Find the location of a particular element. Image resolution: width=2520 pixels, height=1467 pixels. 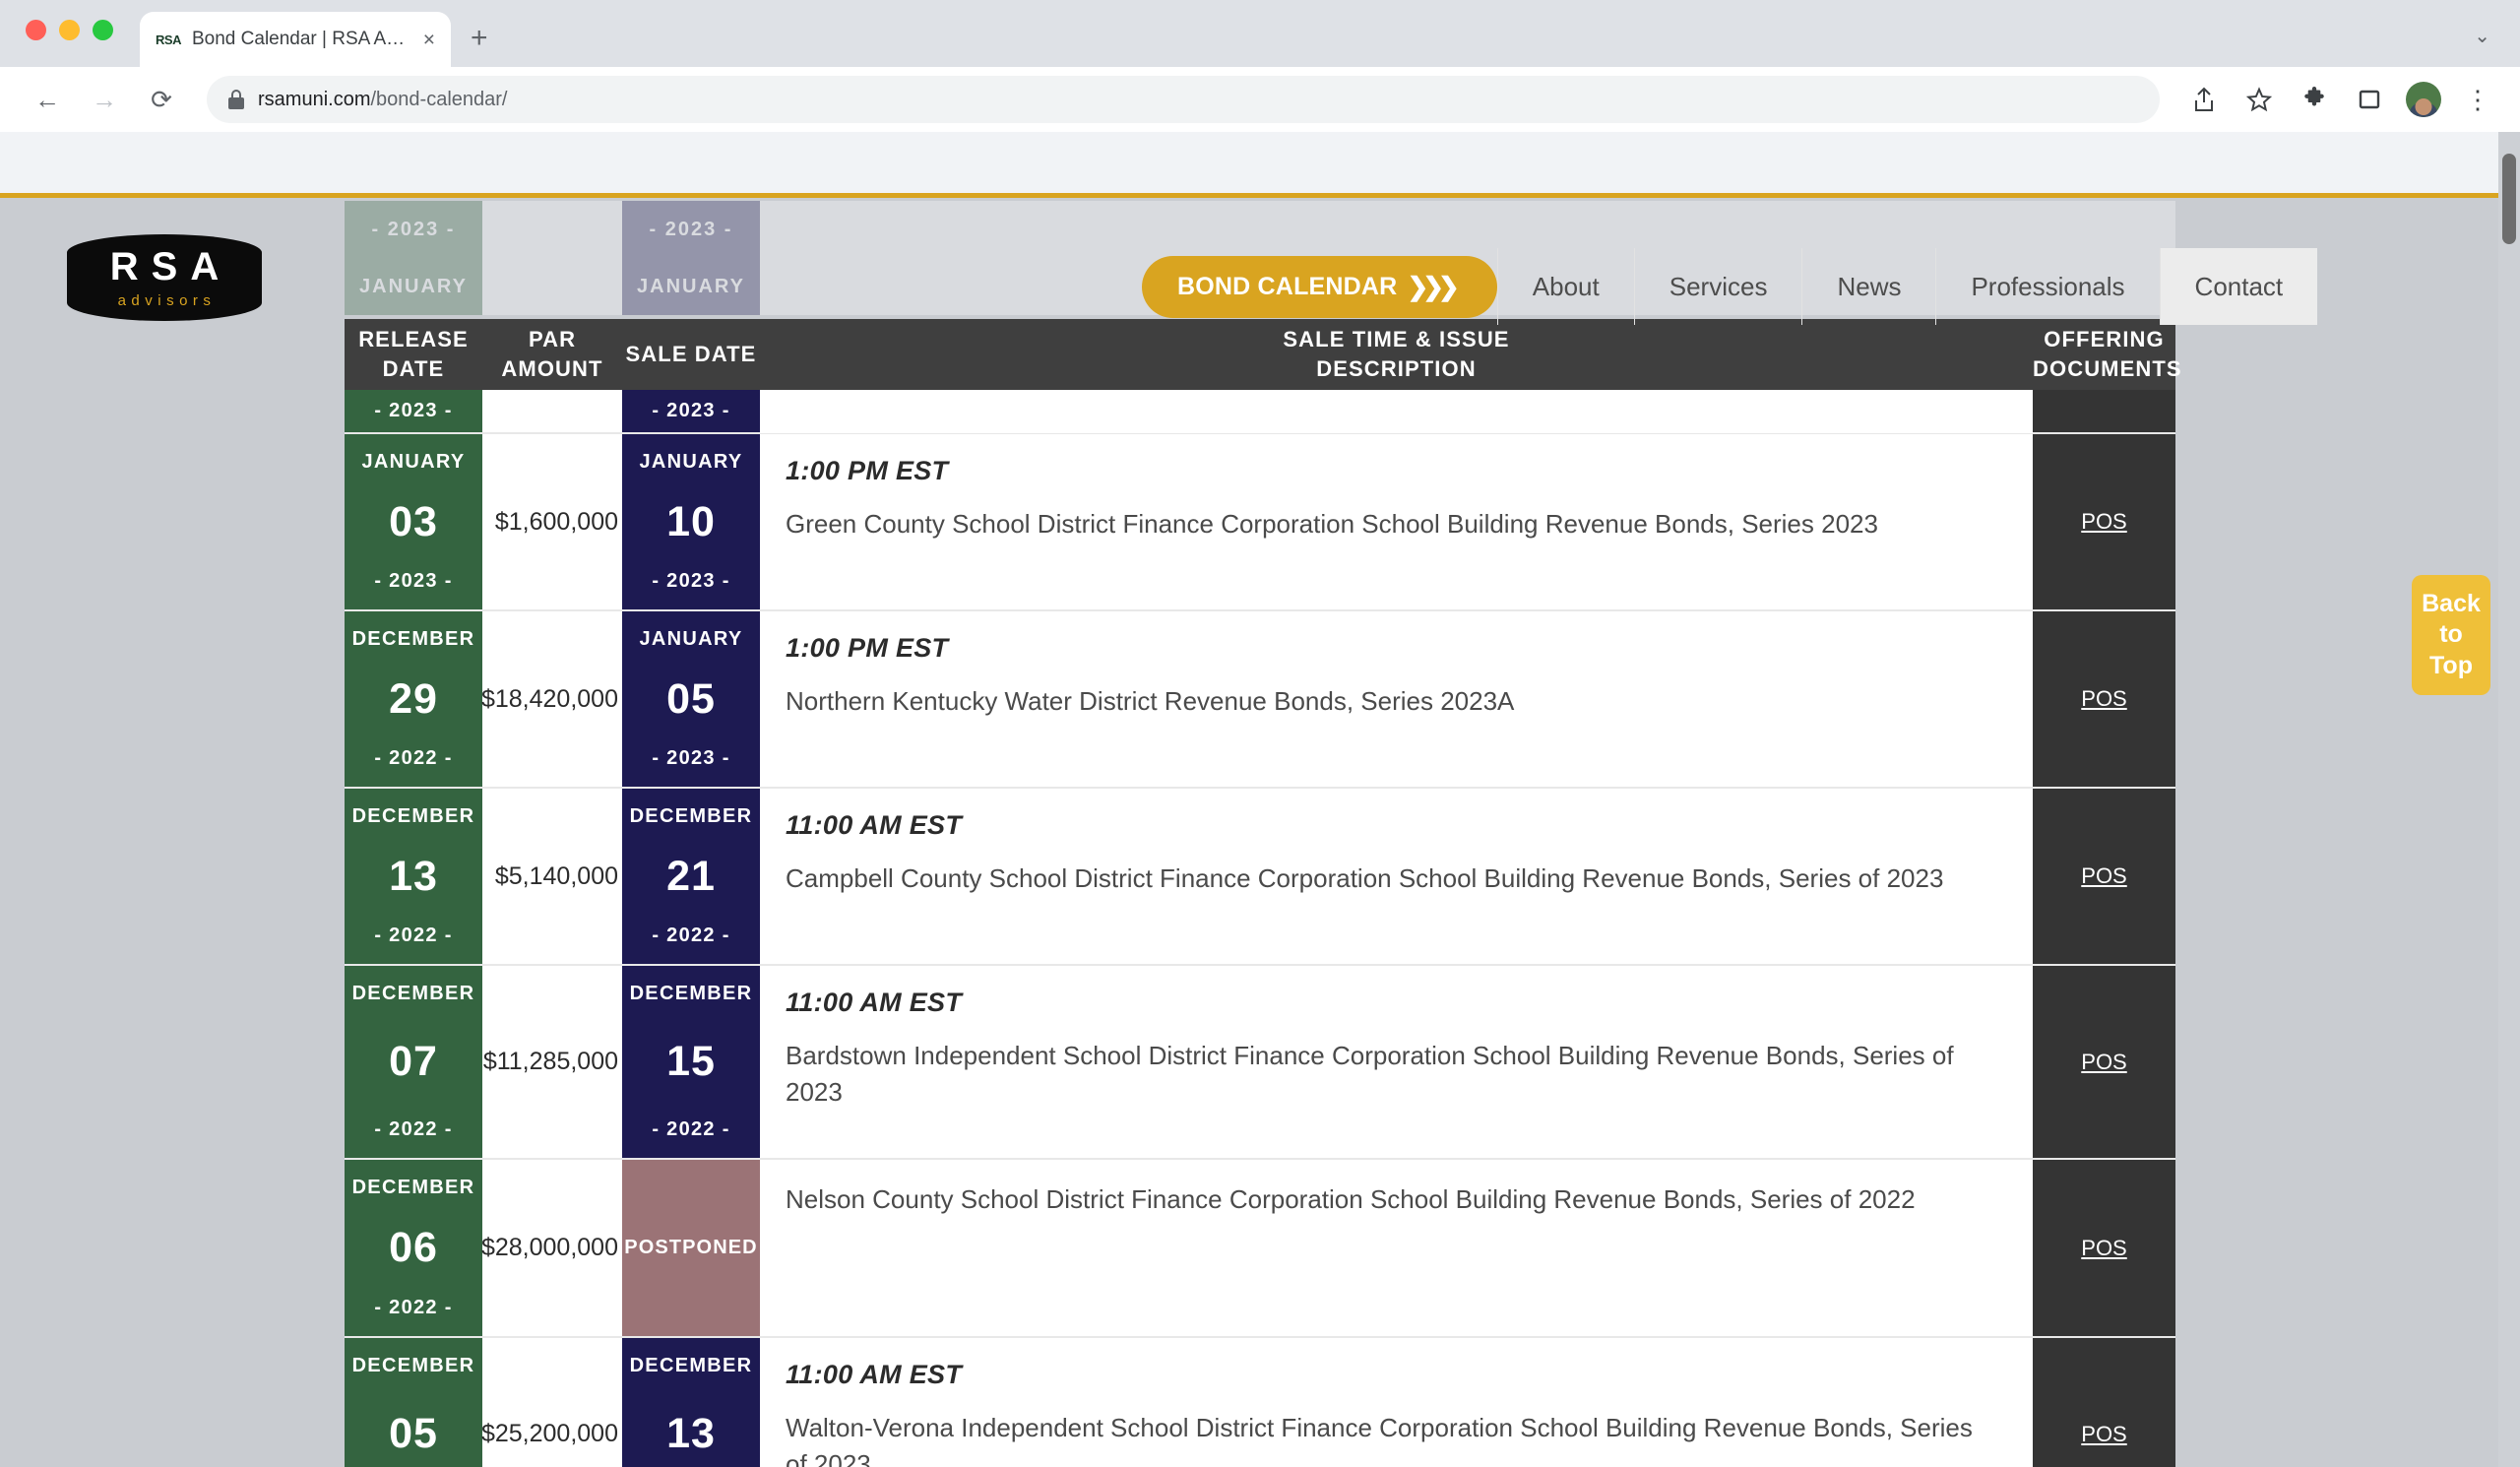

avatar is located at coordinates (2423, 99).